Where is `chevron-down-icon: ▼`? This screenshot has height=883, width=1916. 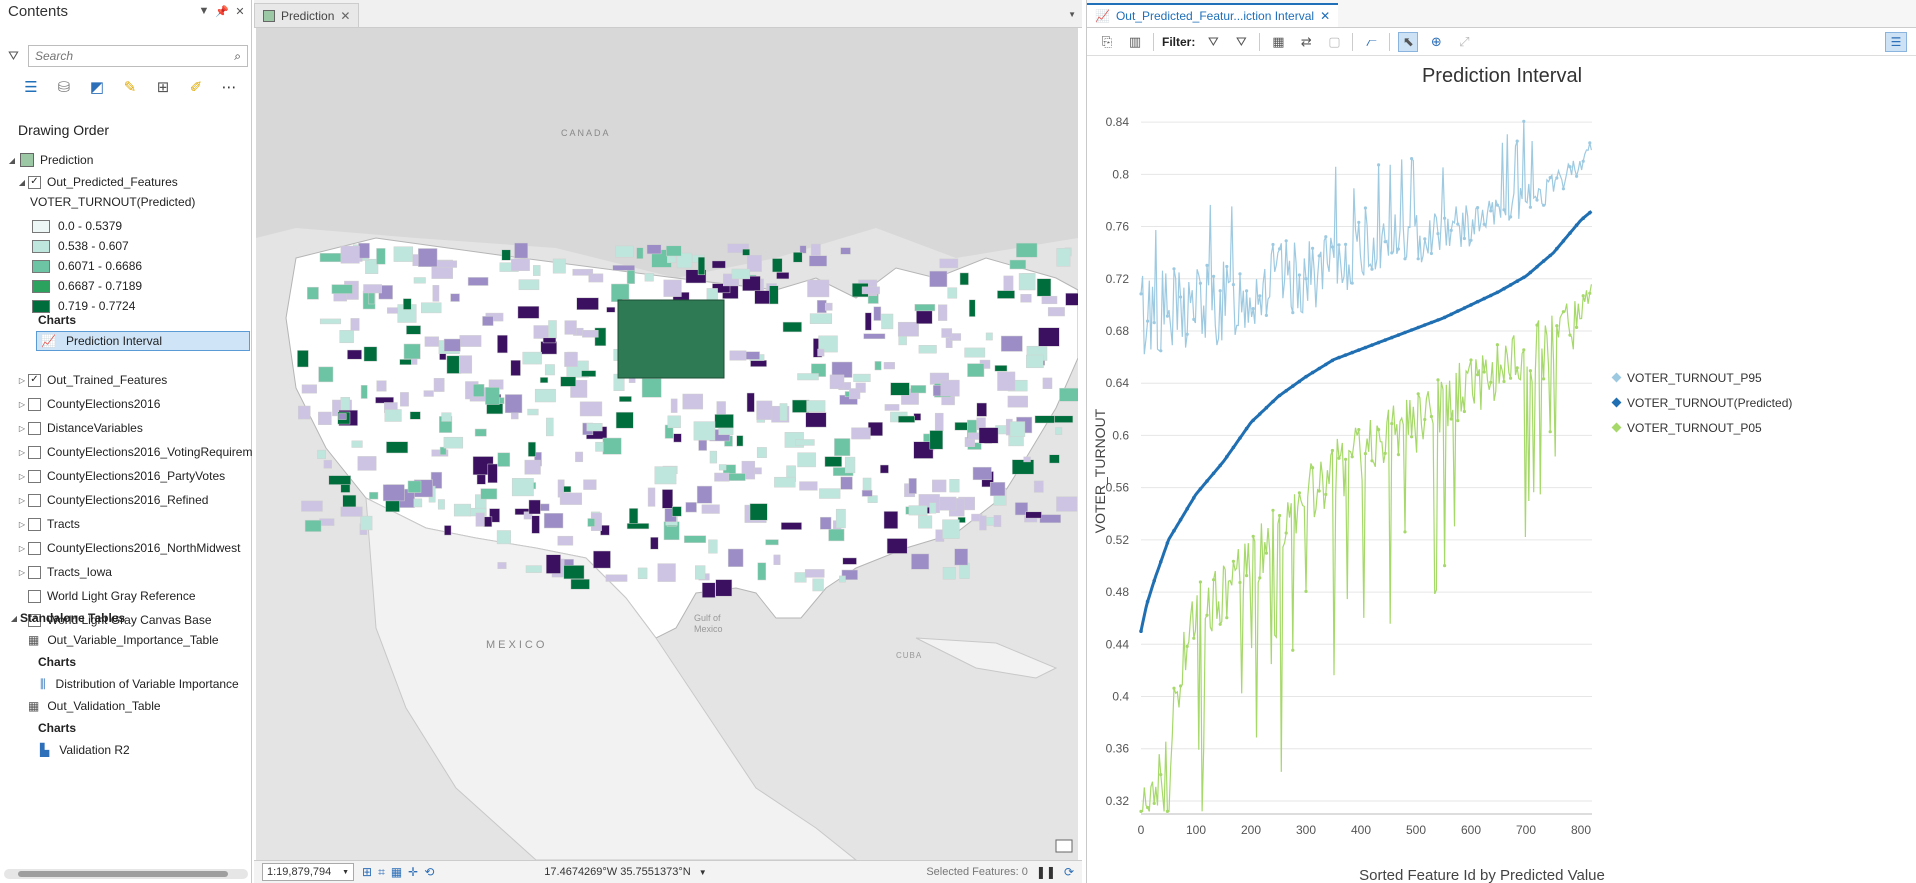 chevron-down-icon: ▼ is located at coordinates (703, 872).